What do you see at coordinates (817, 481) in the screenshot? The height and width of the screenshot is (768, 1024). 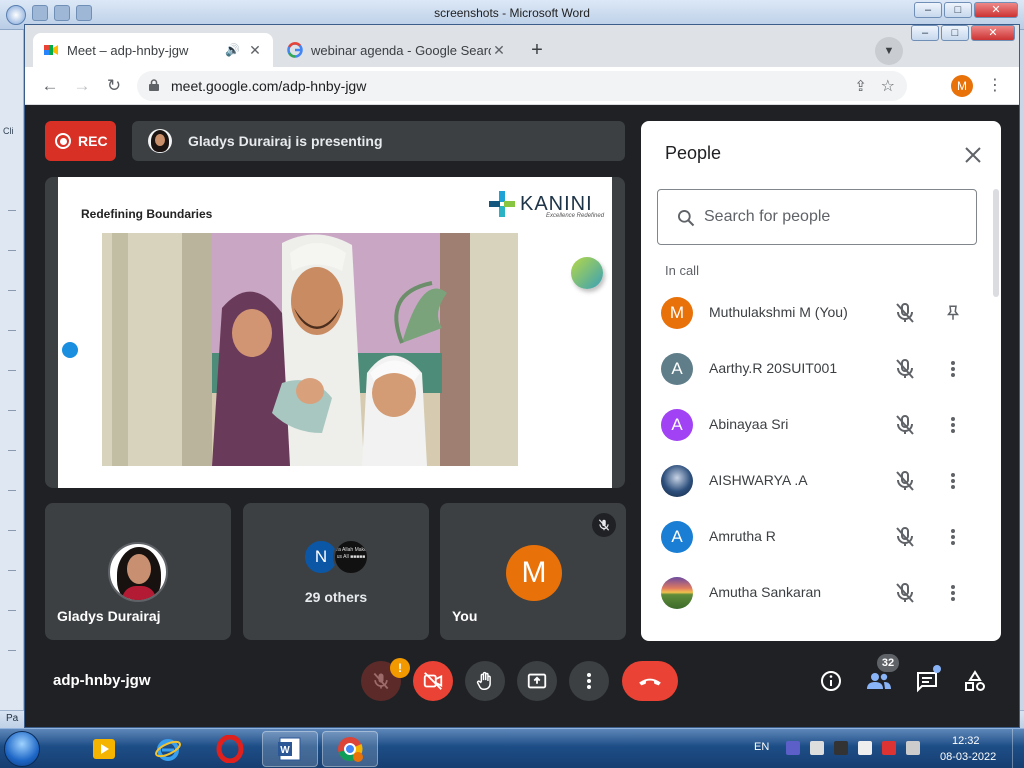 I see `list-item: AISHWARYA .A` at bounding box center [817, 481].